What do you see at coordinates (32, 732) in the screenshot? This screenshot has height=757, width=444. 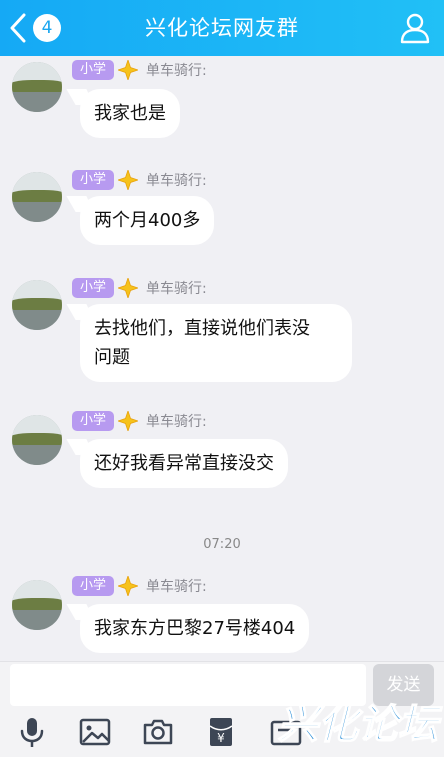 I see `microphone-icon` at bounding box center [32, 732].